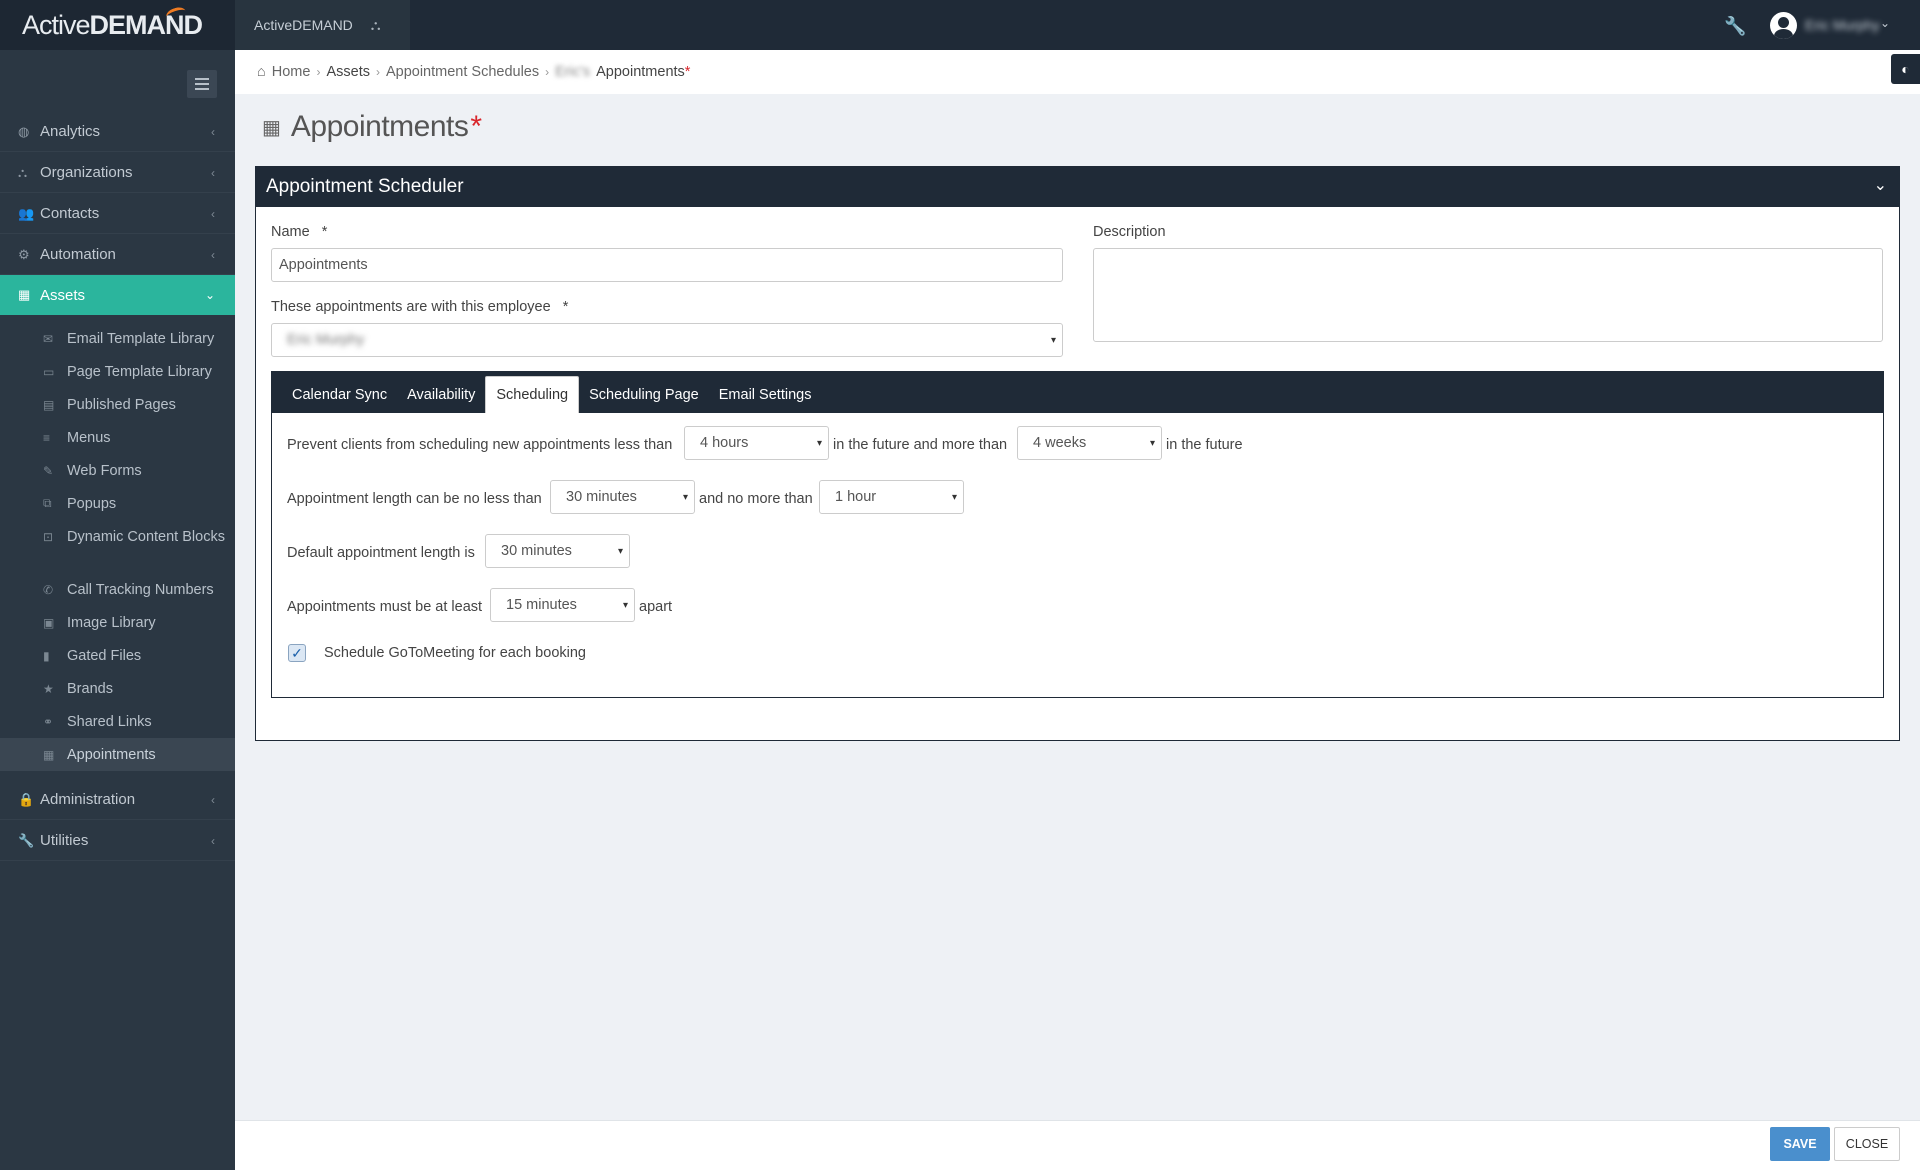  I want to click on buffer-label: Appointments must be at least, so click(385, 607).